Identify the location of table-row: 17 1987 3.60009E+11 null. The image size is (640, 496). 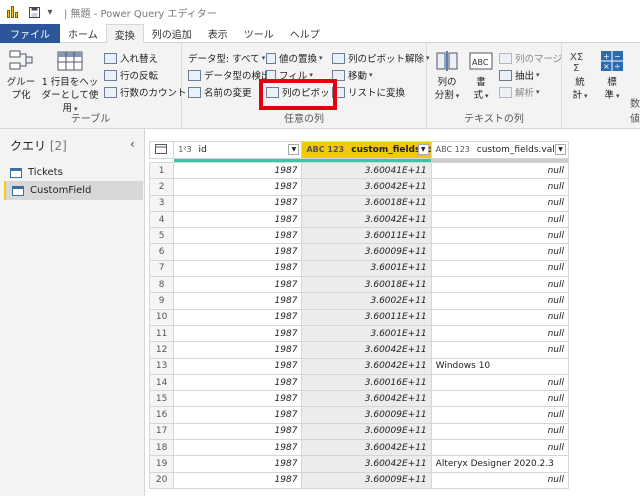
(359, 431).